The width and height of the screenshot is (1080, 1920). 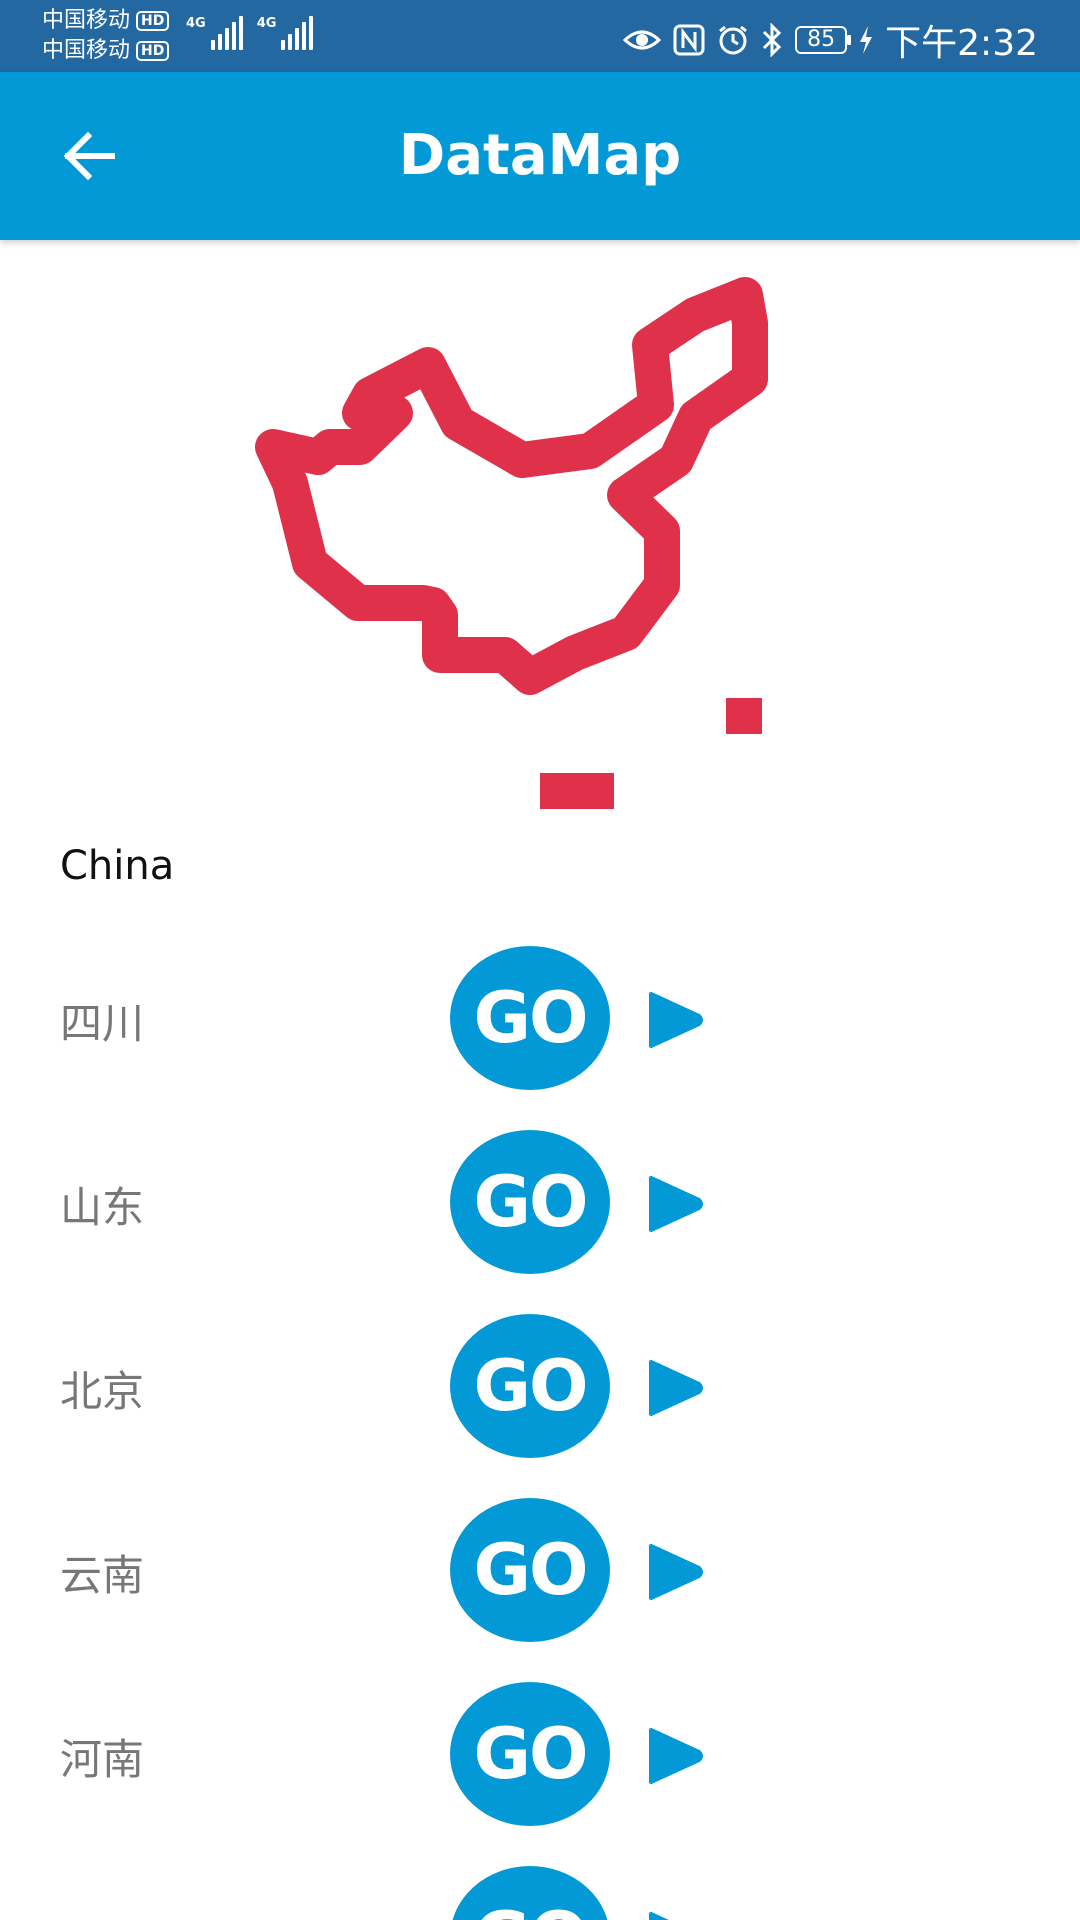 I want to click on list-item: 云南 GO, so click(x=540, y=1573).